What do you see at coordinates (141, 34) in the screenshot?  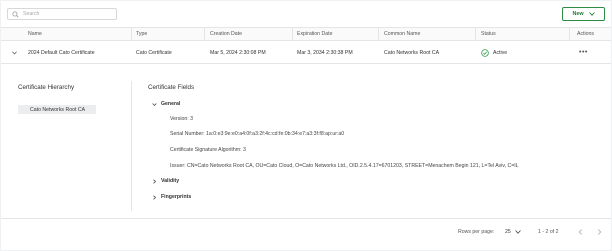 I see `column-header-type: Type` at bounding box center [141, 34].